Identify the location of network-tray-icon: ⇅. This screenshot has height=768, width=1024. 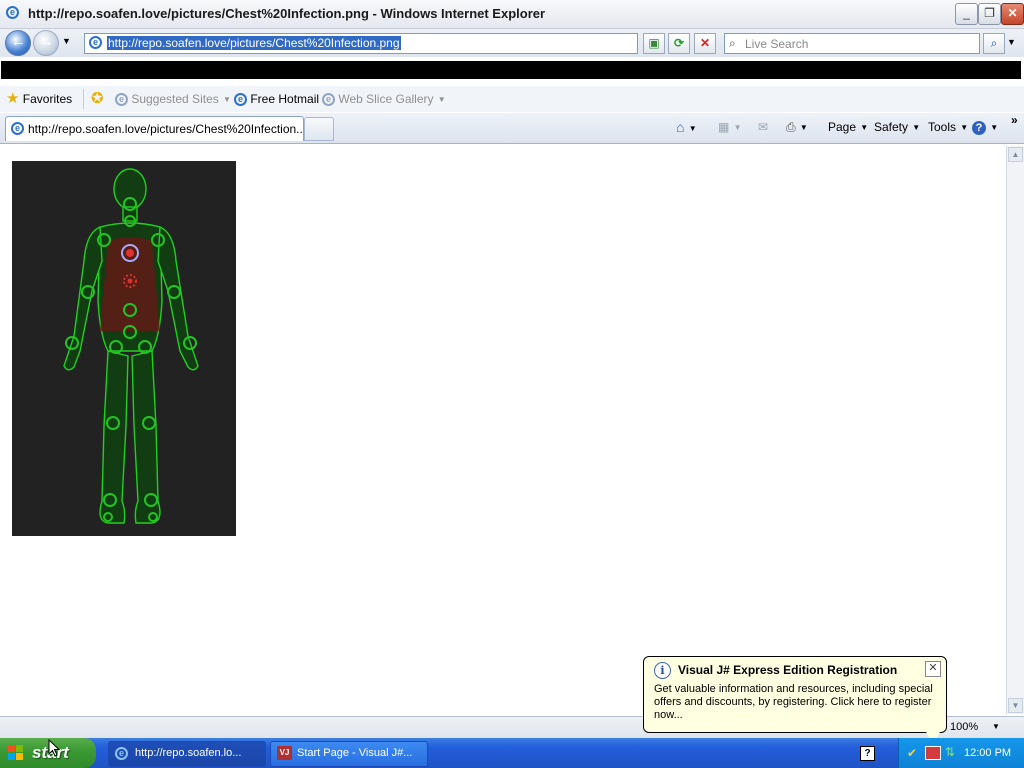
(950, 752).